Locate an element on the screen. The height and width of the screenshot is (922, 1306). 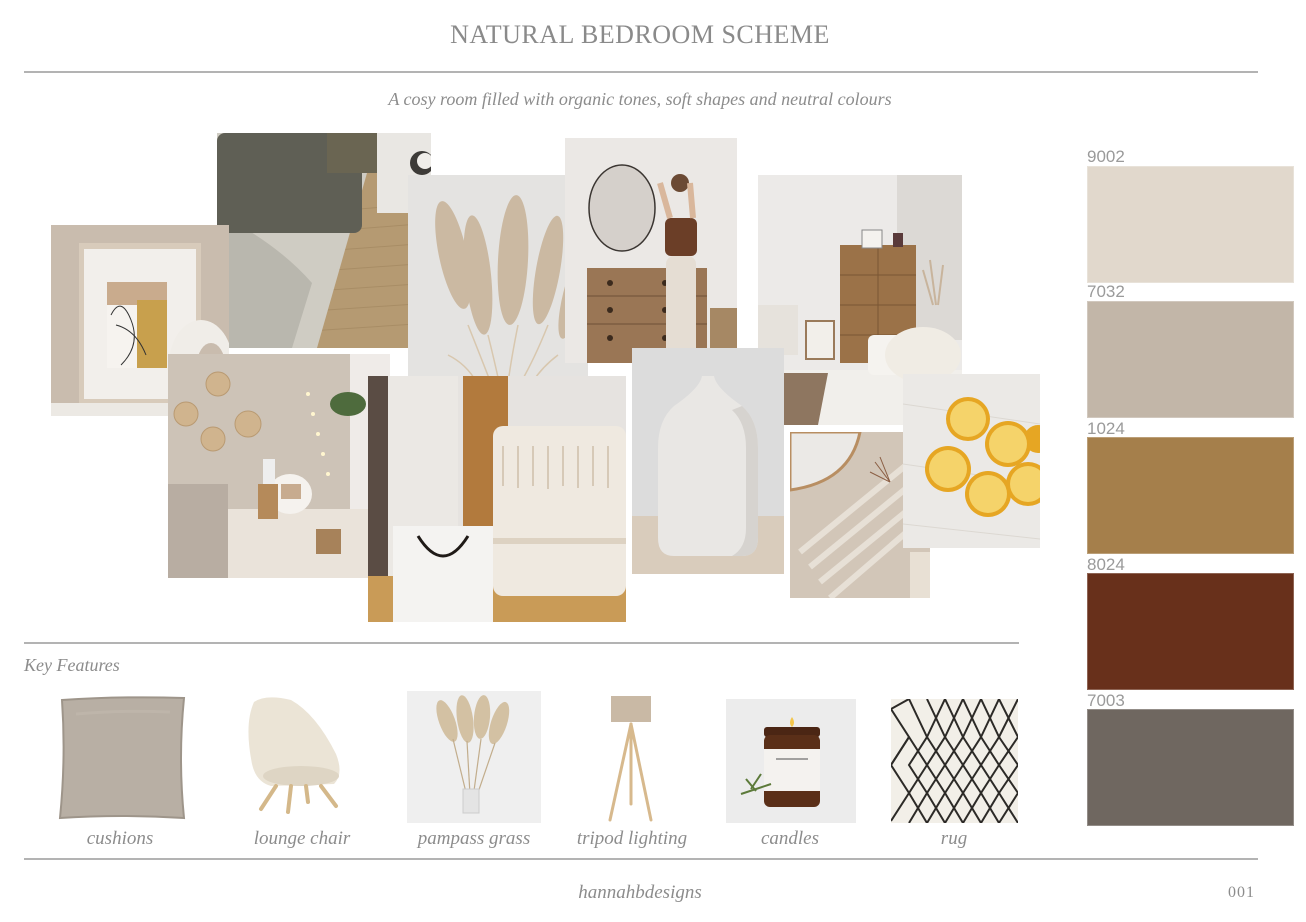
feature-item-pampas-grass is located at coordinates (474, 757).